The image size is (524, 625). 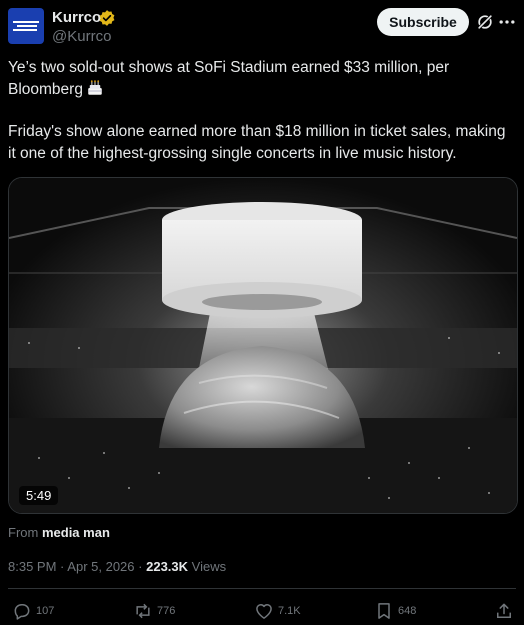 What do you see at coordinates (32, 566) in the screenshot?
I see `tweet-time: 8:35 PM` at bounding box center [32, 566].